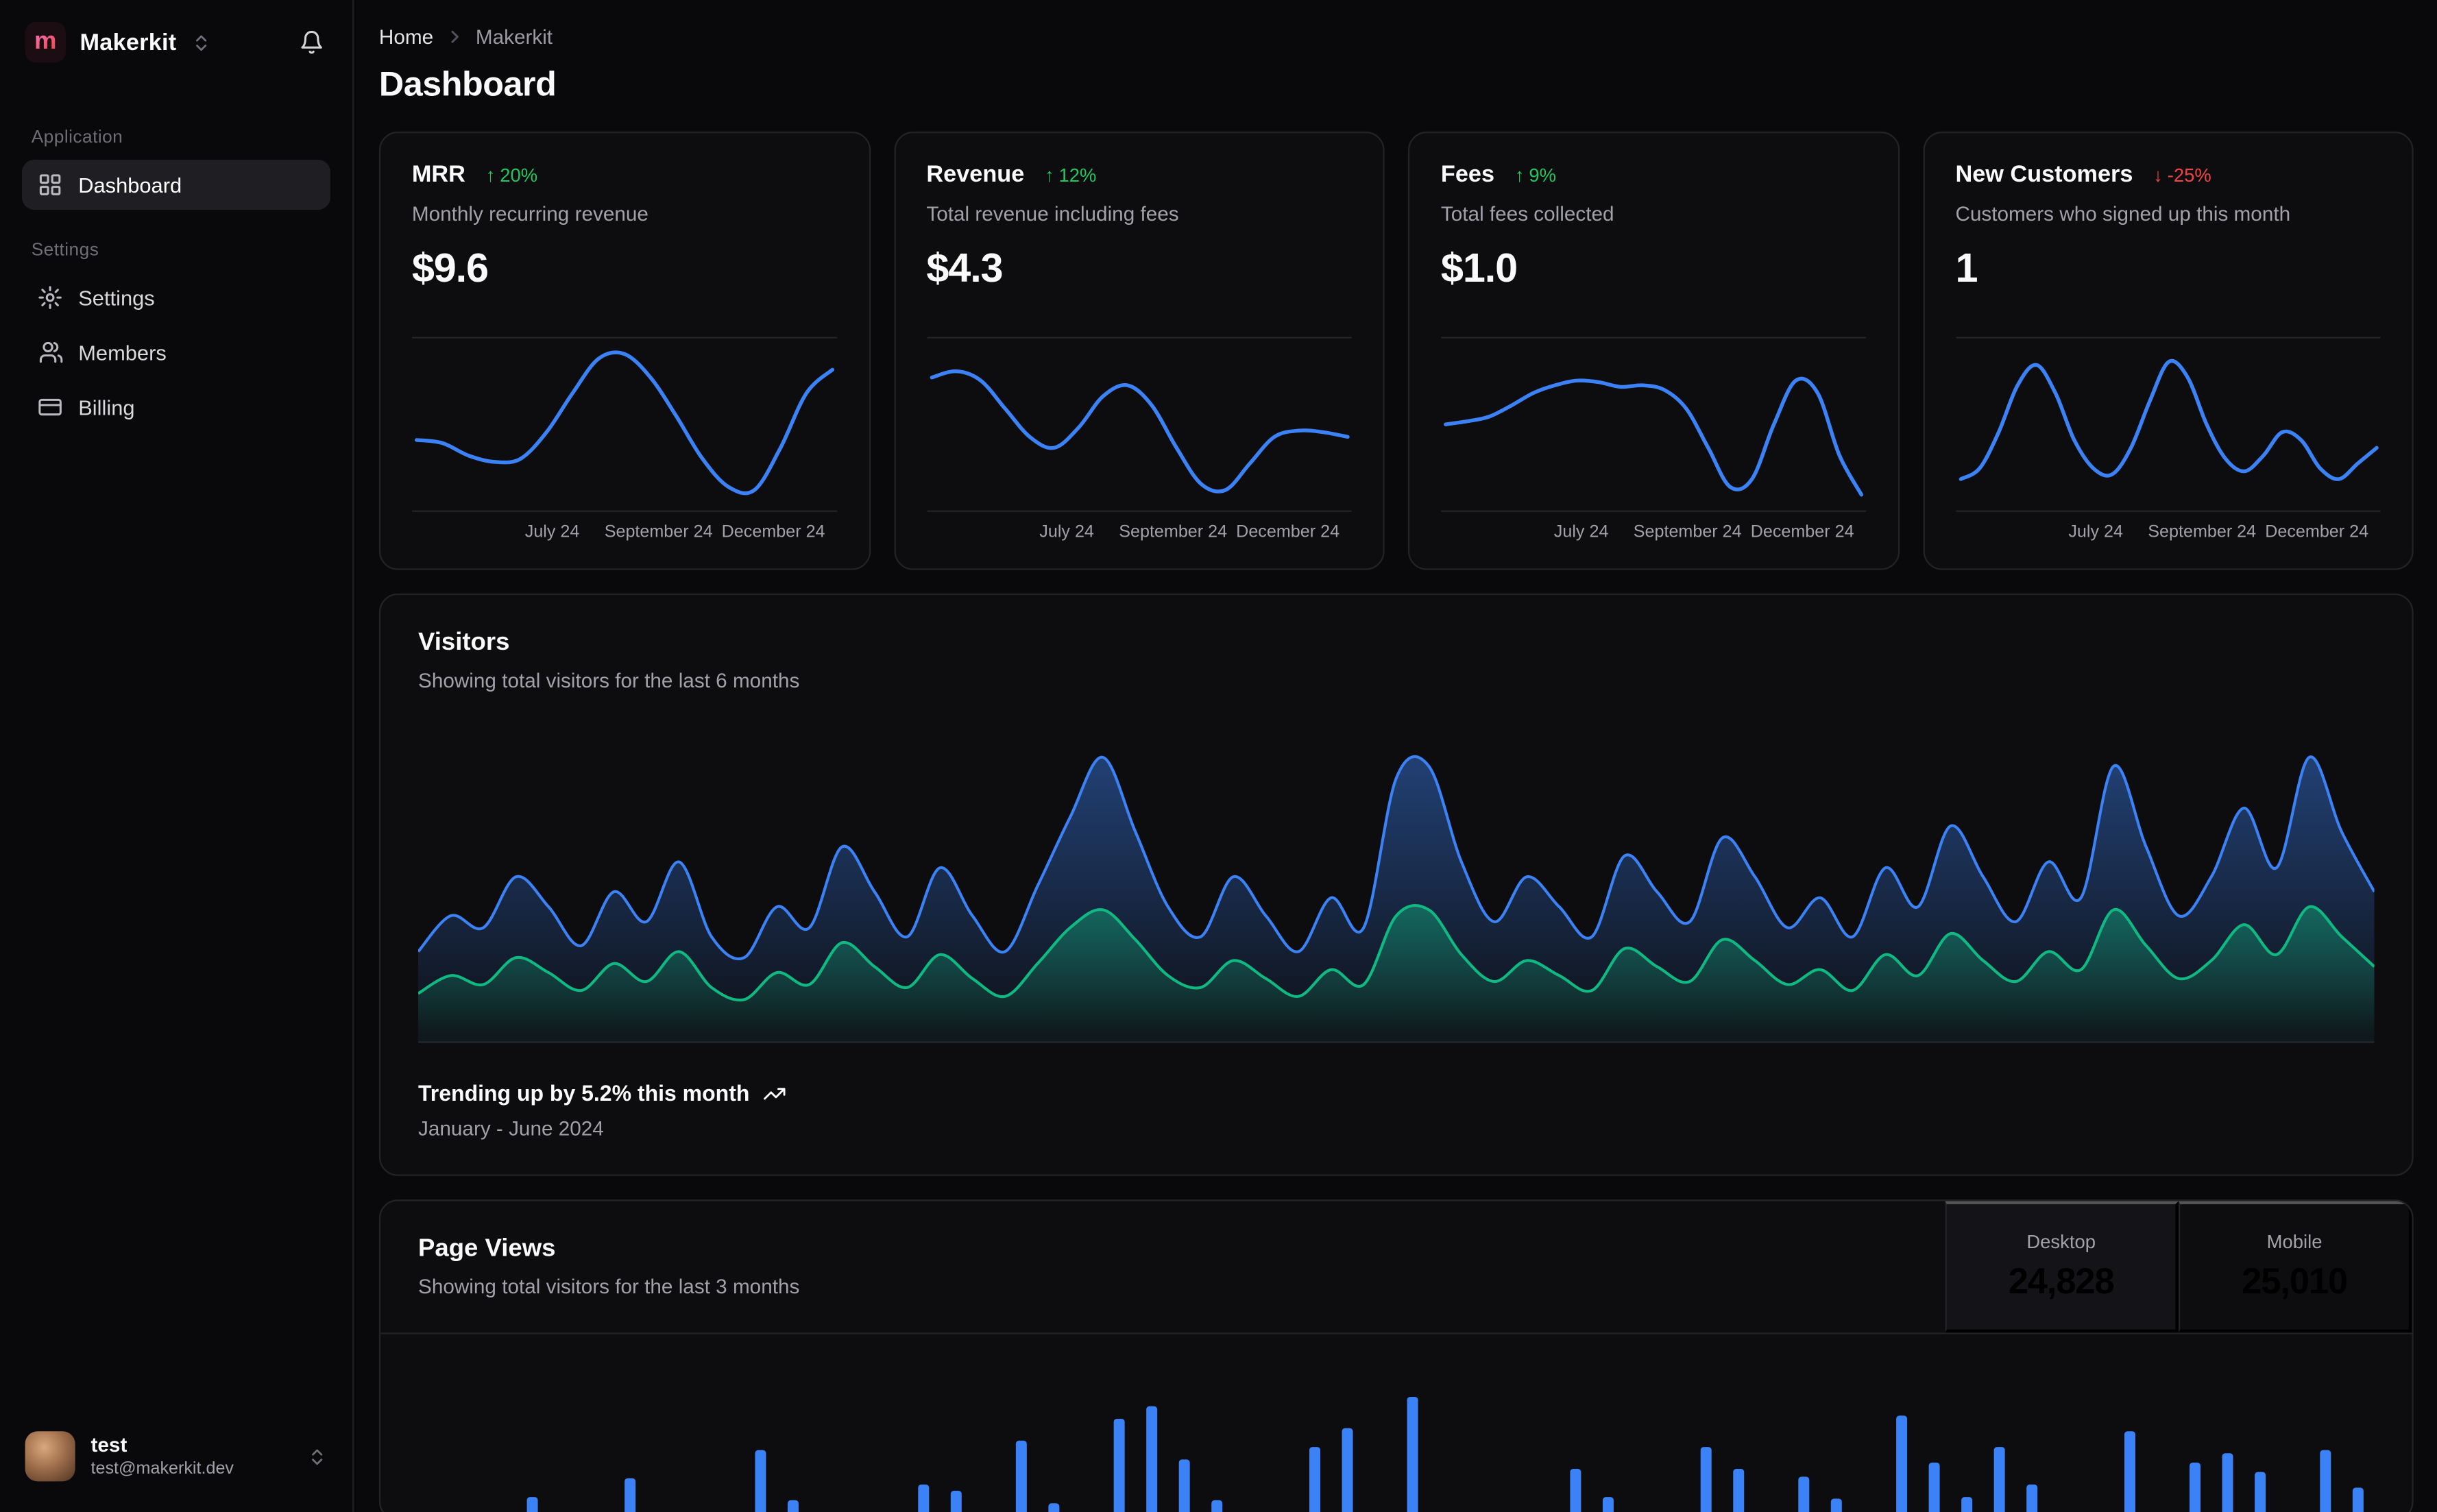 The width and height of the screenshot is (2437, 1512). I want to click on page-views-title: Page Views, so click(487, 1249).